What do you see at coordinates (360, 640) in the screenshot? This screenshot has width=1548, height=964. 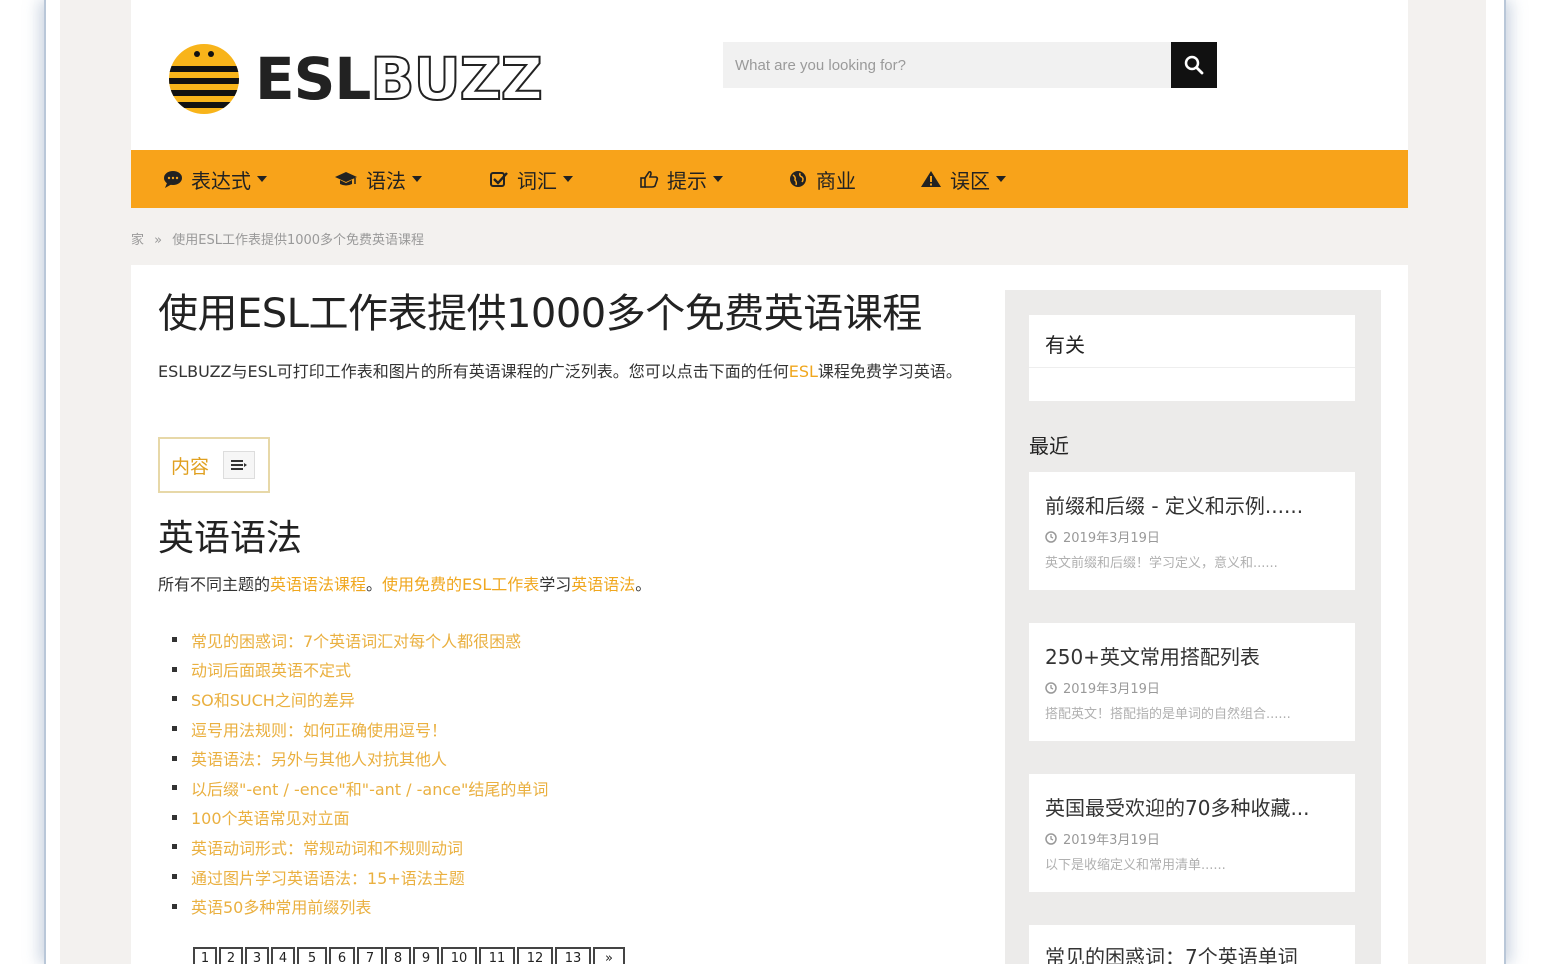 I see `lesson-link: 常见的困惑词：7个英语词汇对每个人都很困惑` at bounding box center [360, 640].